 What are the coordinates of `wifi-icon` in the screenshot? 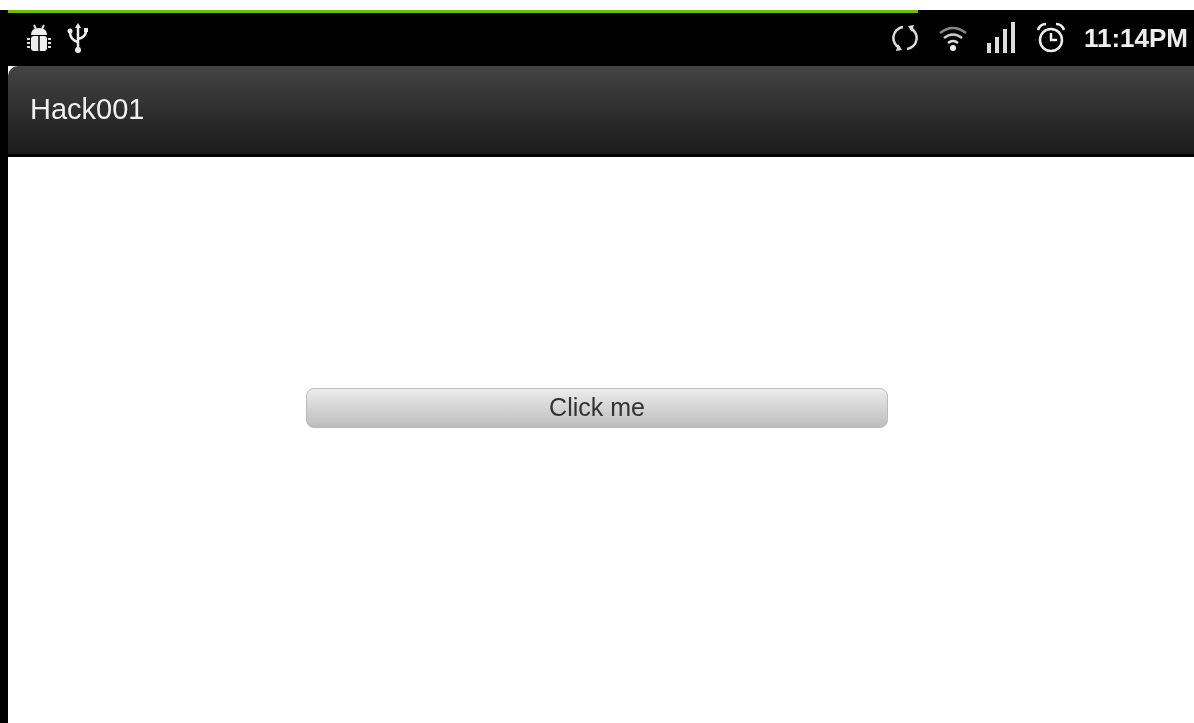 It's located at (952, 38).